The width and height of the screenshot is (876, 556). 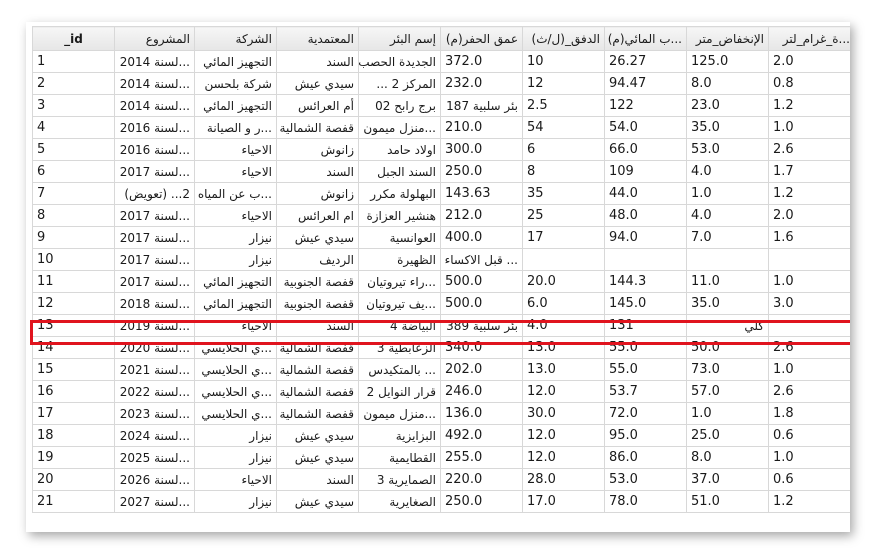 I want to click on table-cell: ... قبل الاكساء, so click(x=481, y=259).